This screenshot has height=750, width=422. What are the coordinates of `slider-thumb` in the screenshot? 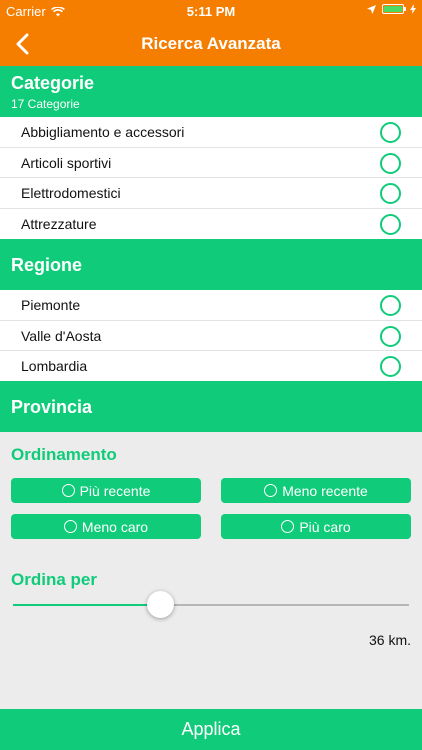 It's located at (160, 604).